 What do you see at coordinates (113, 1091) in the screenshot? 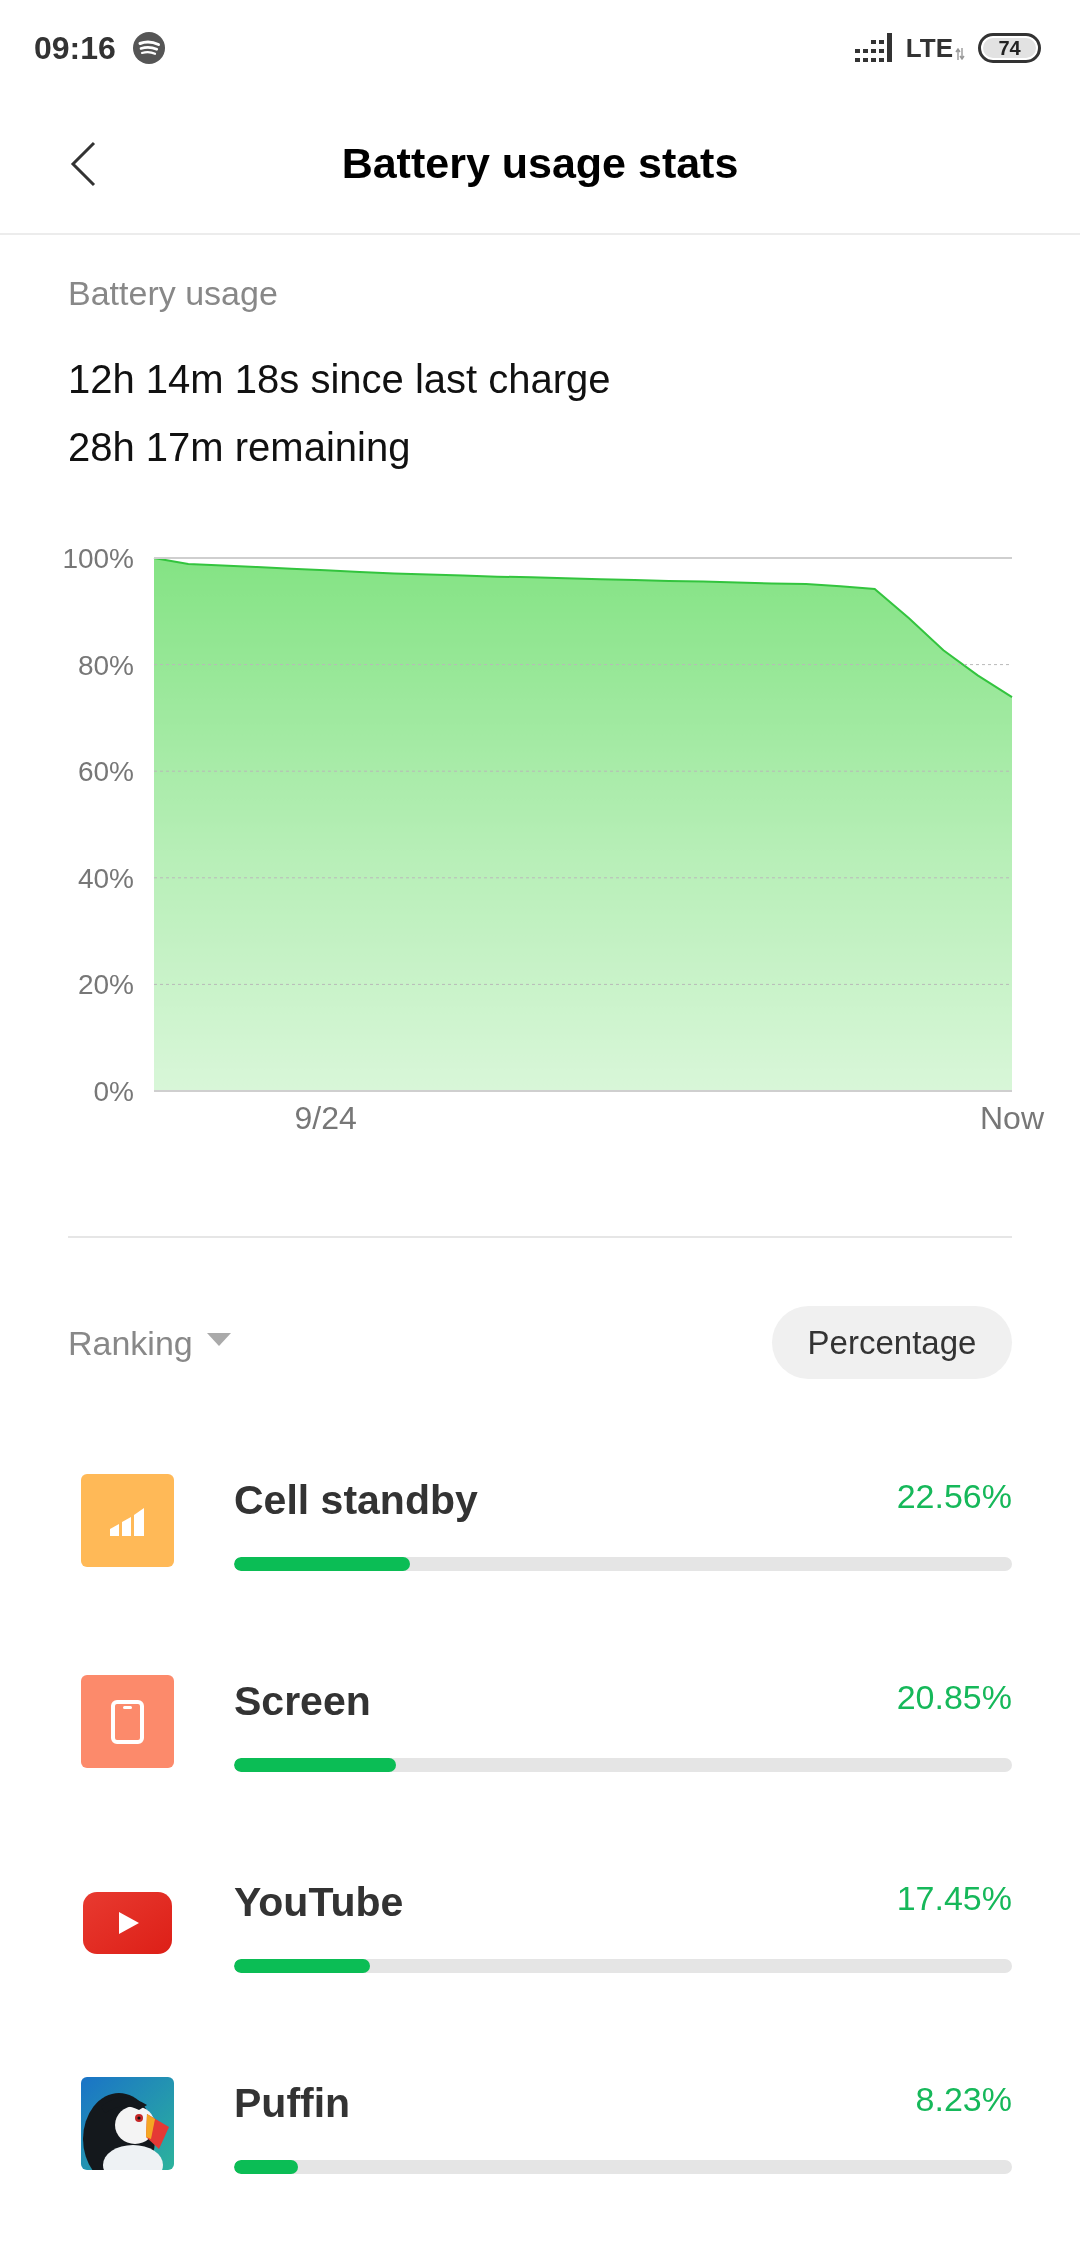
I see `y-axis-label: 0%` at bounding box center [113, 1091].